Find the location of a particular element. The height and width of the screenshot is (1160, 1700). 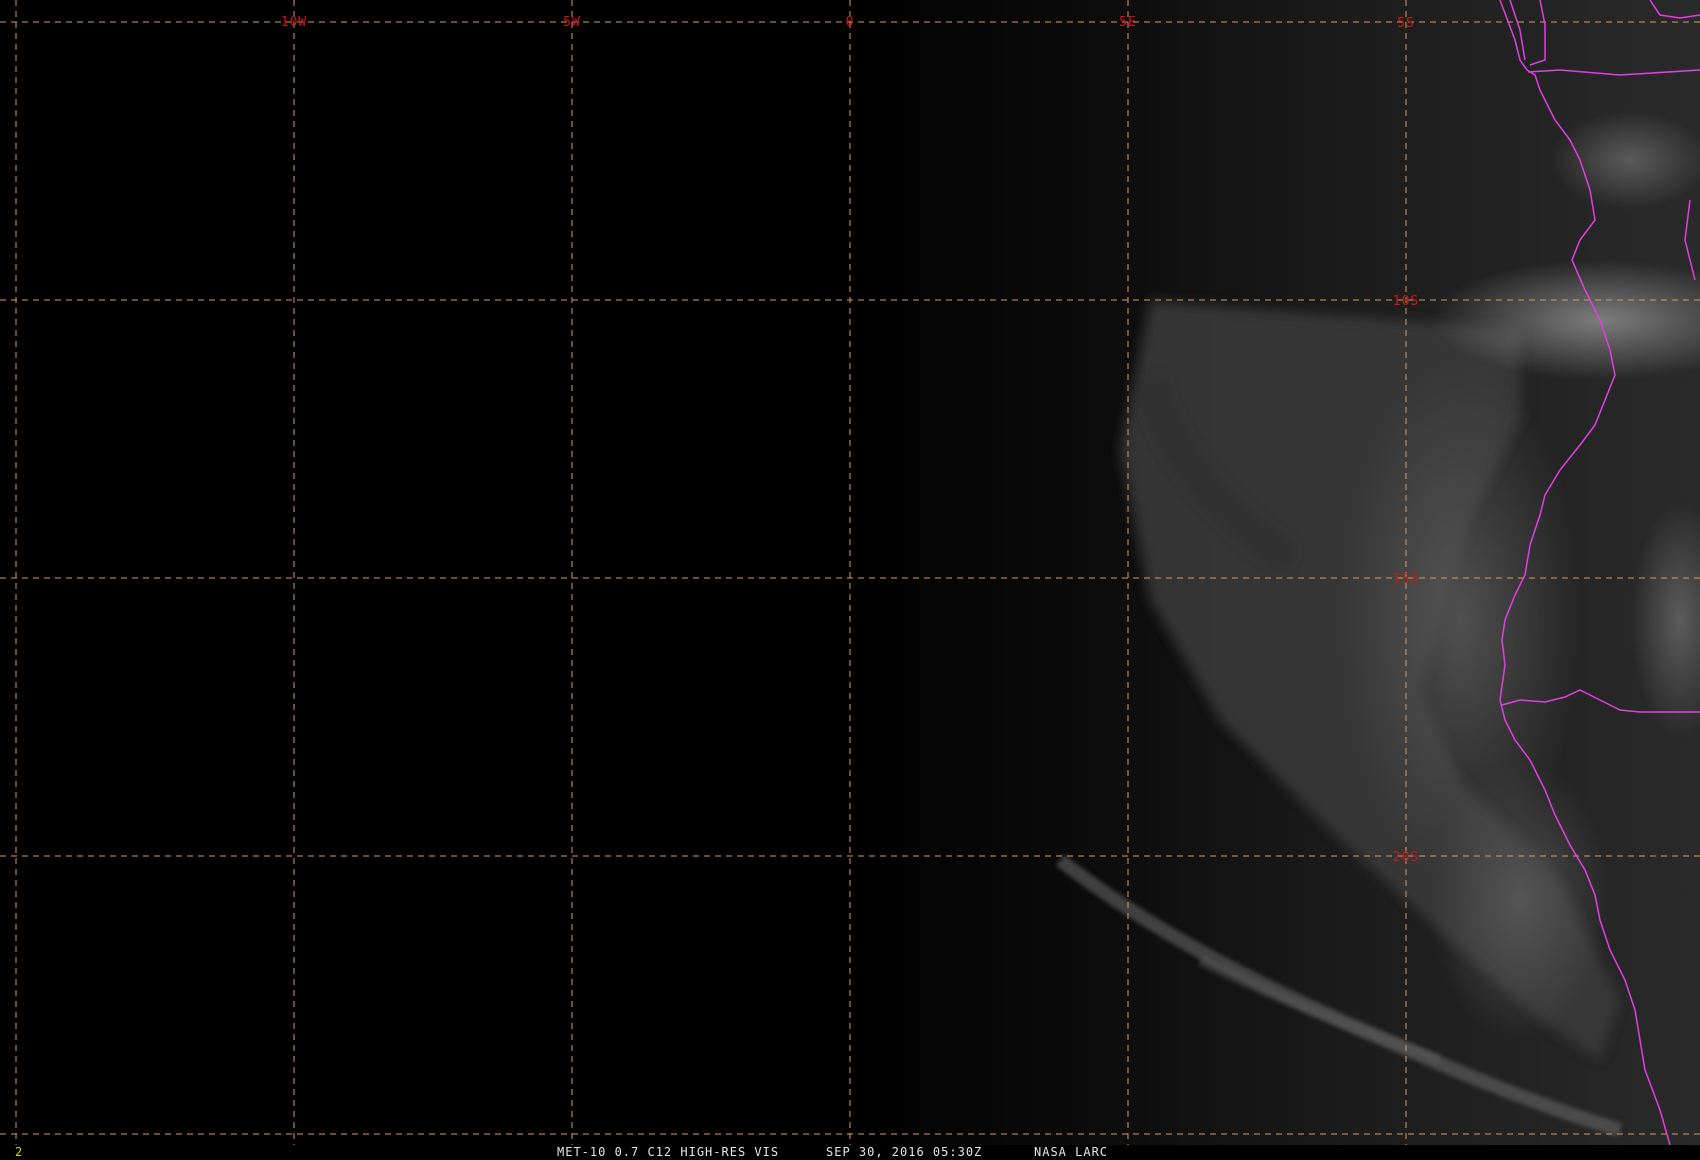

lat-label: 20S is located at coordinates (1406, 857).